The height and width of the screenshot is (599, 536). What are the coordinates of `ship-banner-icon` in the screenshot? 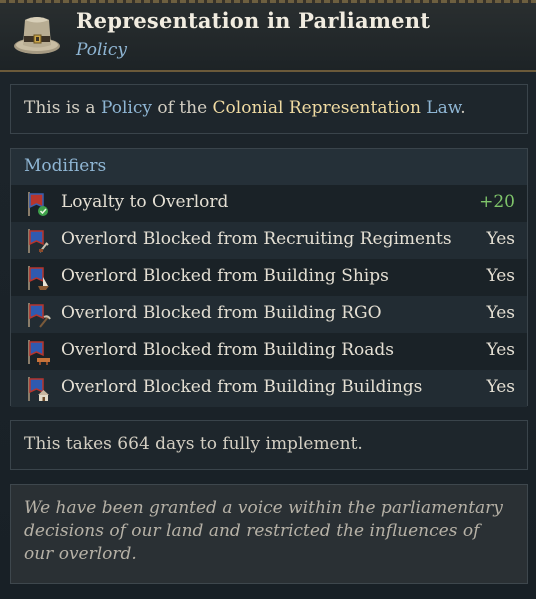 It's located at (38, 278).